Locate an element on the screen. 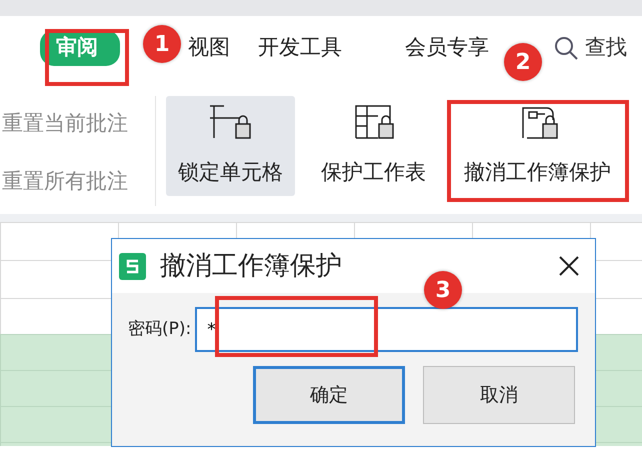  password-label: 密码(P): is located at coordinates (160, 329).